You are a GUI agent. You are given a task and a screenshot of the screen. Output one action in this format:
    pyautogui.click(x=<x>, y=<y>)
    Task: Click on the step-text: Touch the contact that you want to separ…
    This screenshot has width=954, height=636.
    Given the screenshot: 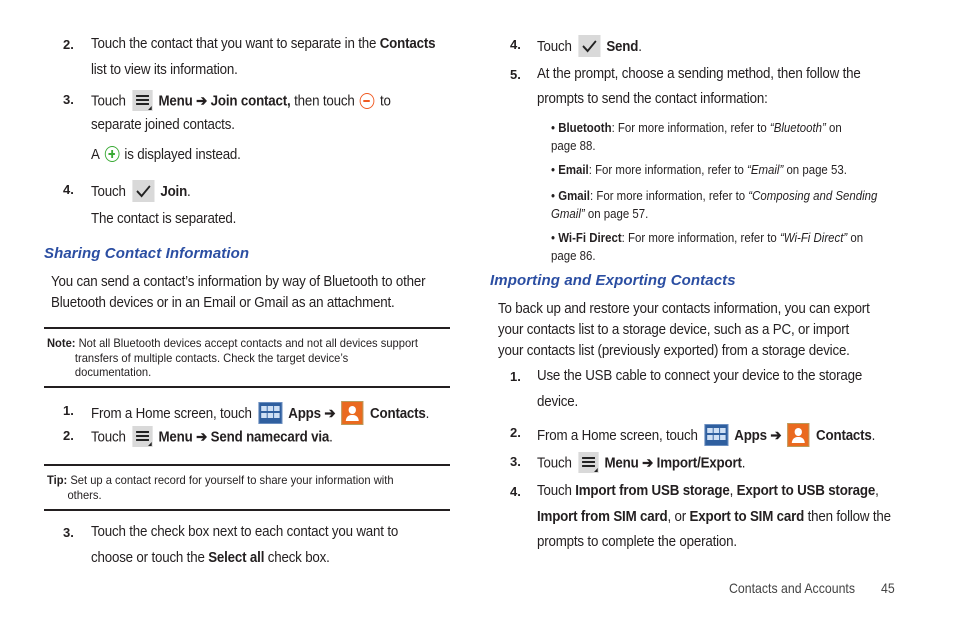 What is the action you would take?
    pyautogui.click(x=263, y=44)
    